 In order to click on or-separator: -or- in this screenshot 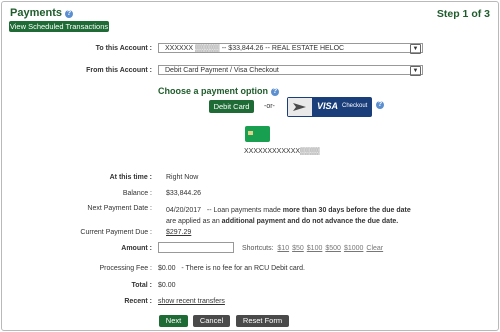, I will do `click(269, 106)`.